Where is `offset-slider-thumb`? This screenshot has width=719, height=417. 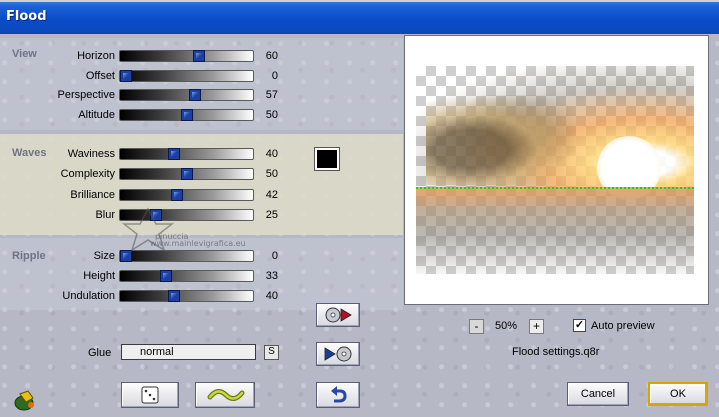 offset-slider-thumb is located at coordinates (126, 76).